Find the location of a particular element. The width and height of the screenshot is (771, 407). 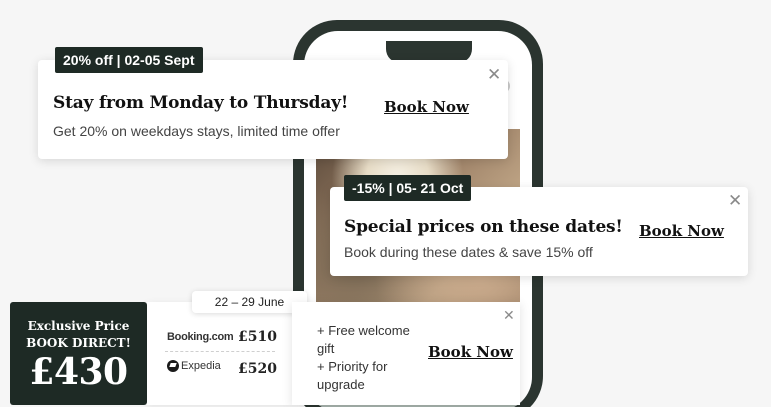

site-price: £510 is located at coordinates (257, 337).